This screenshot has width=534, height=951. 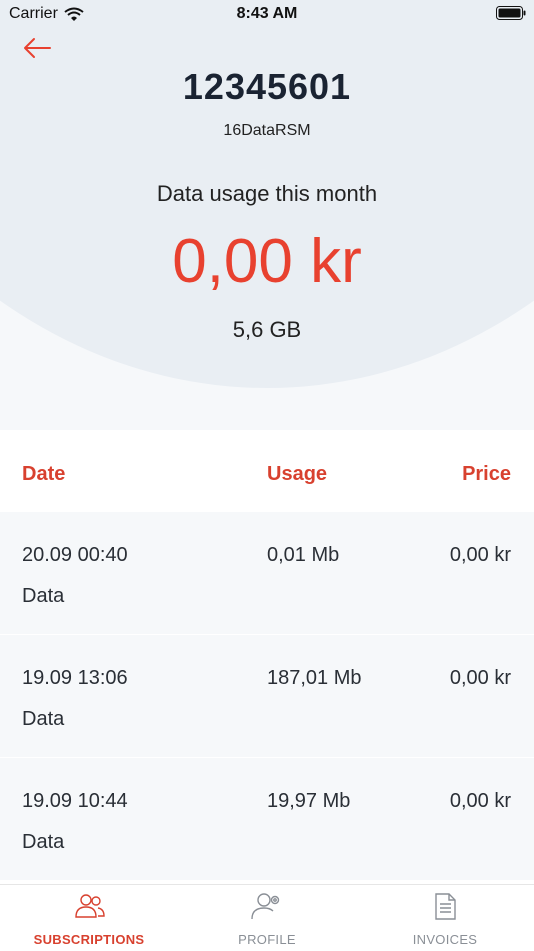 What do you see at coordinates (75, 801) in the screenshot?
I see `row-date: 19.09 10:44` at bounding box center [75, 801].